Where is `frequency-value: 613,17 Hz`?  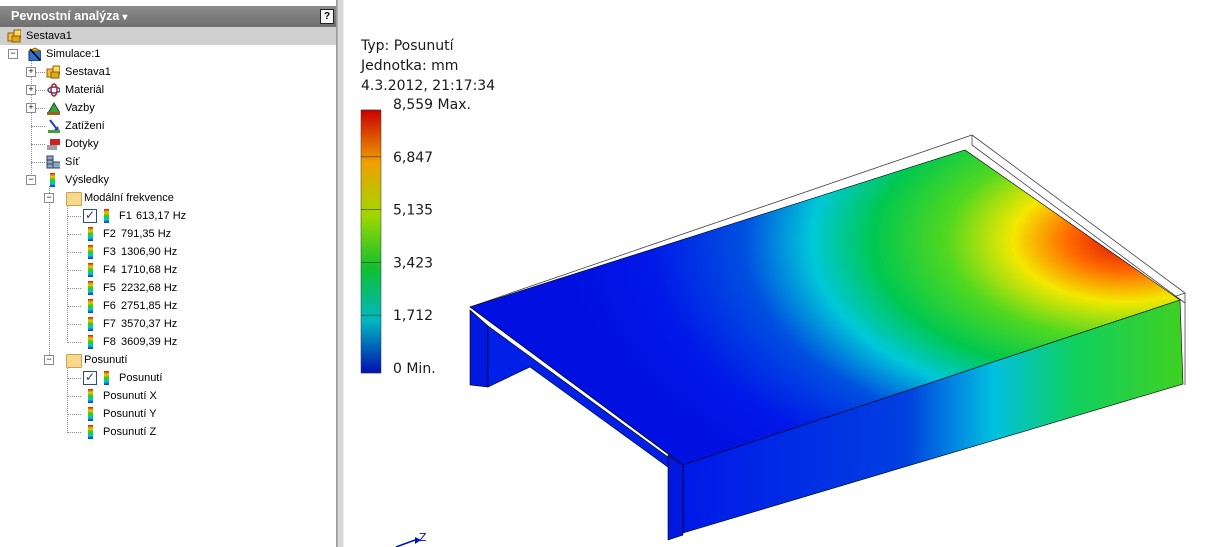 frequency-value: 613,17 Hz is located at coordinates (161, 216).